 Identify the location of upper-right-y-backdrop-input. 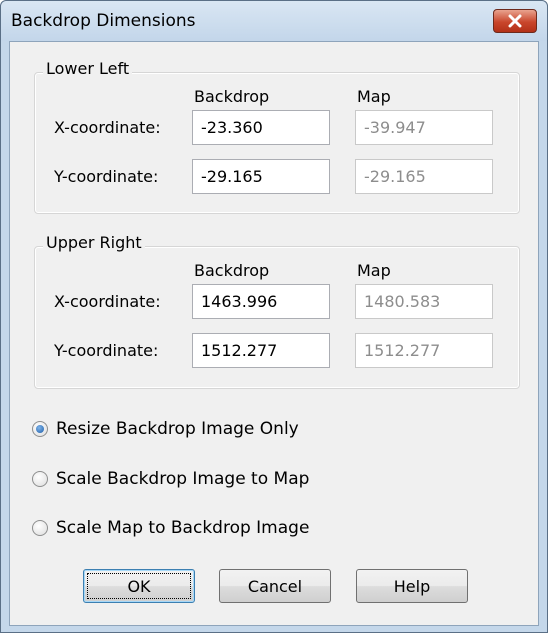
(261, 350).